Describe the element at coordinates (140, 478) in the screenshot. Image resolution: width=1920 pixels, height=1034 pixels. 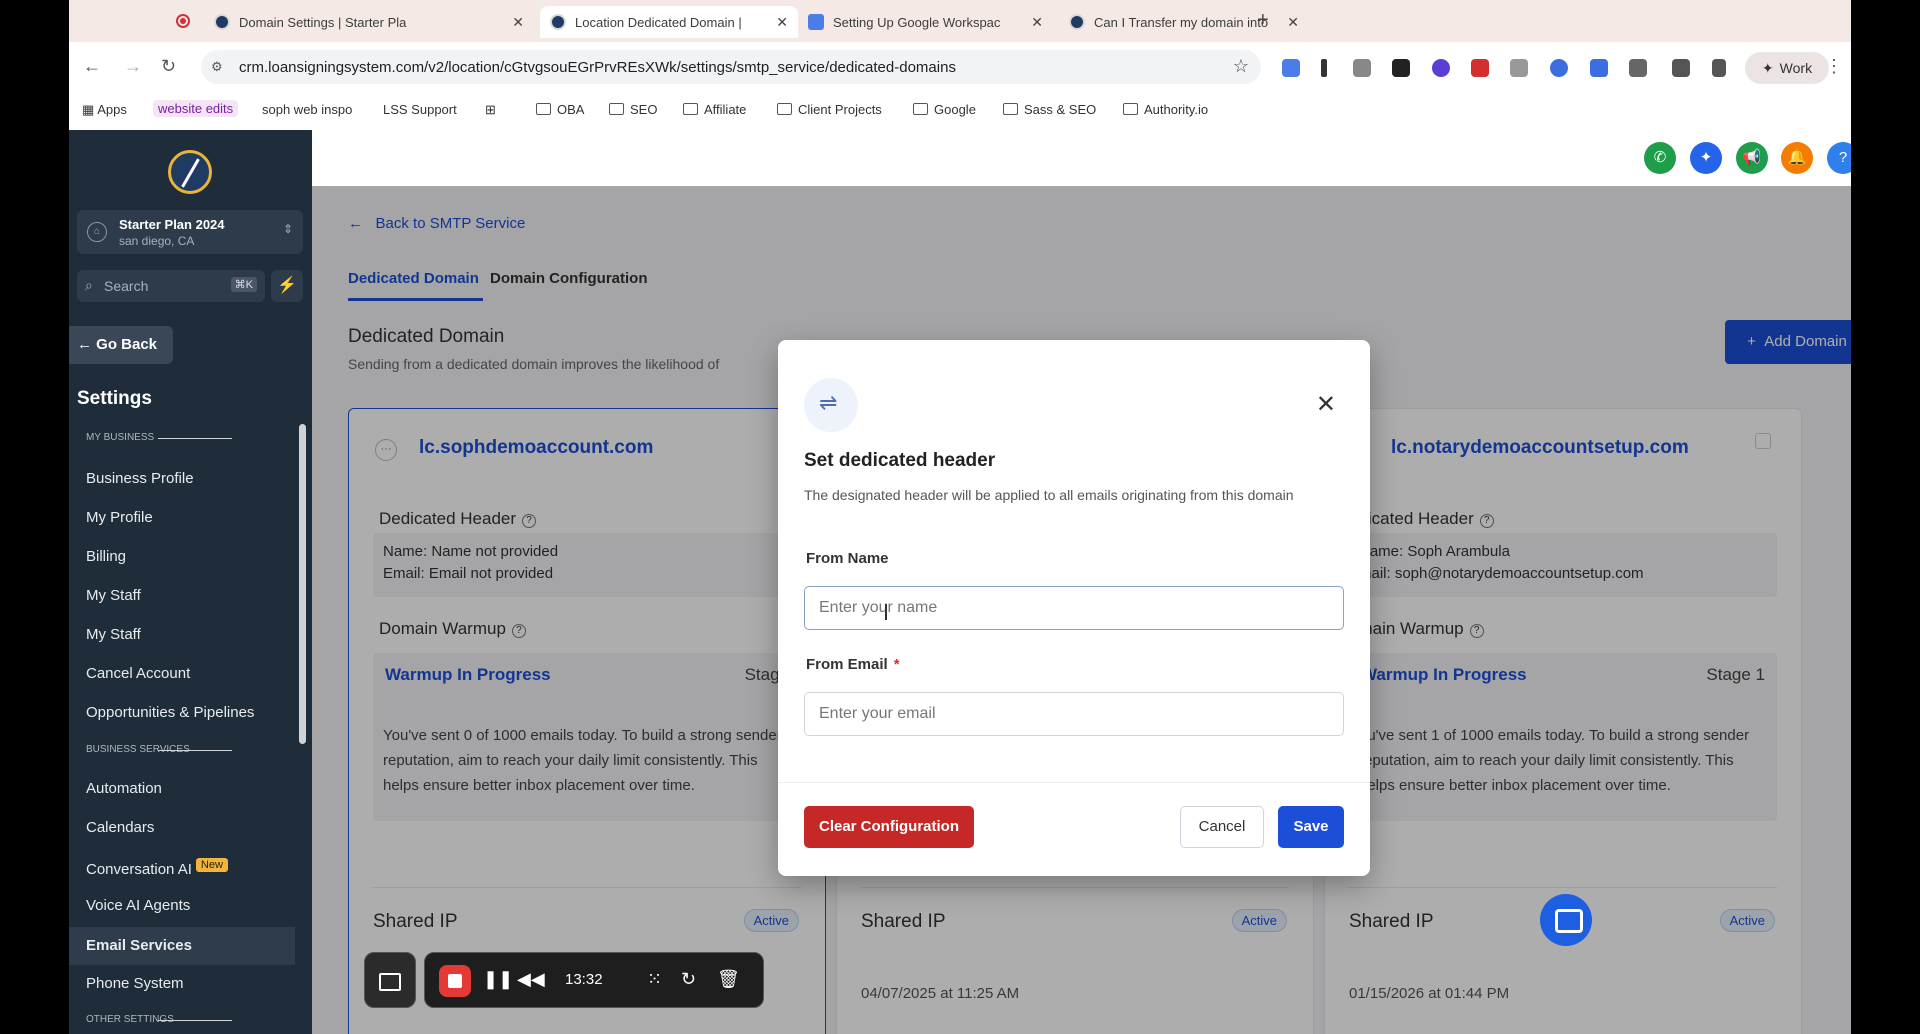
I see `sidebar-item-business-profile: Business Profile` at that location.